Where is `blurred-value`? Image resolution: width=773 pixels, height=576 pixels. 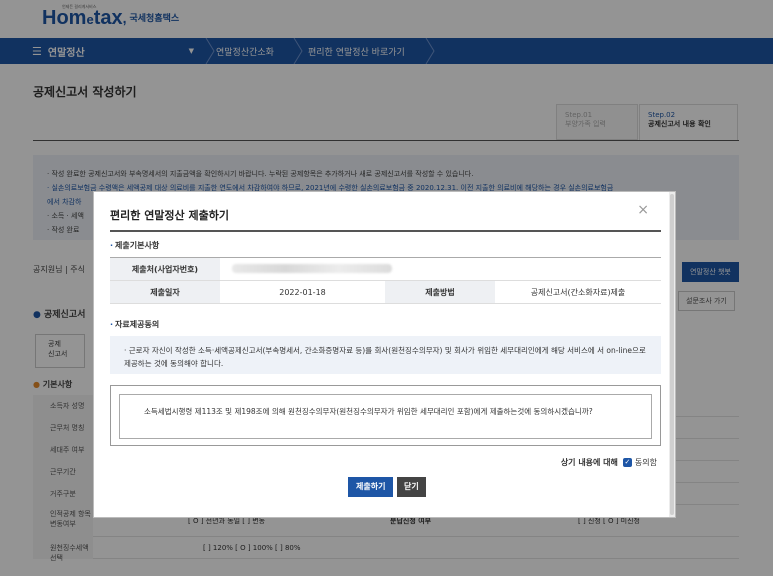
blurred-value is located at coordinates (312, 268).